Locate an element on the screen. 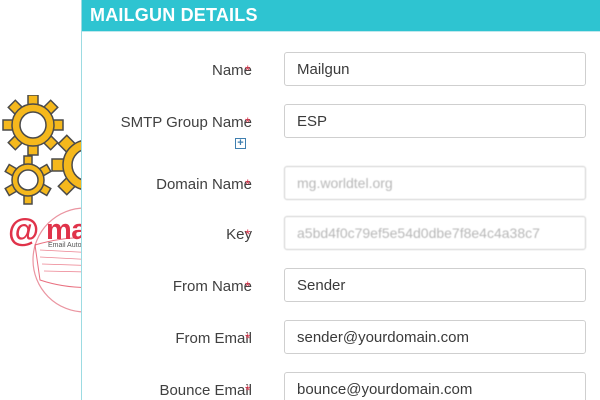 The image size is (600, 400). domain-input: mg.worldtel.org is located at coordinates (435, 183).